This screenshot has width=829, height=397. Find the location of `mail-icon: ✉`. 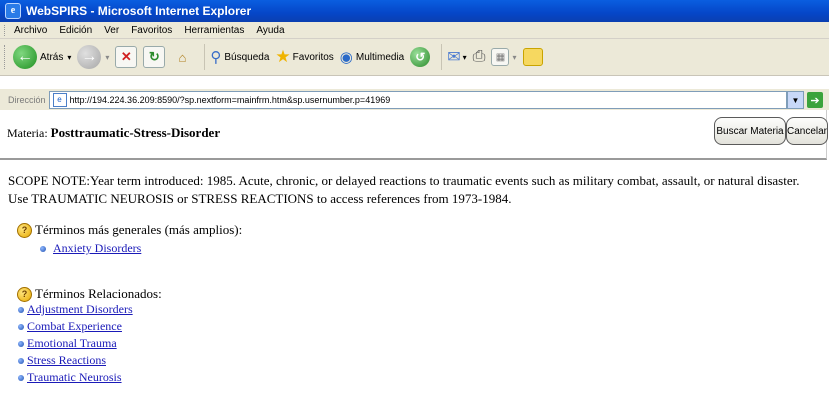

mail-icon: ✉ is located at coordinates (454, 57).